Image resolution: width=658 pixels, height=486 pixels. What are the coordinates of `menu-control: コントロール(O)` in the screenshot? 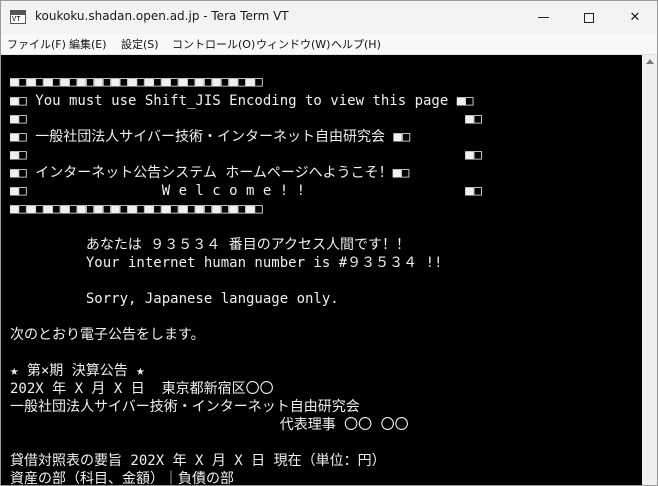 It's located at (213, 44).